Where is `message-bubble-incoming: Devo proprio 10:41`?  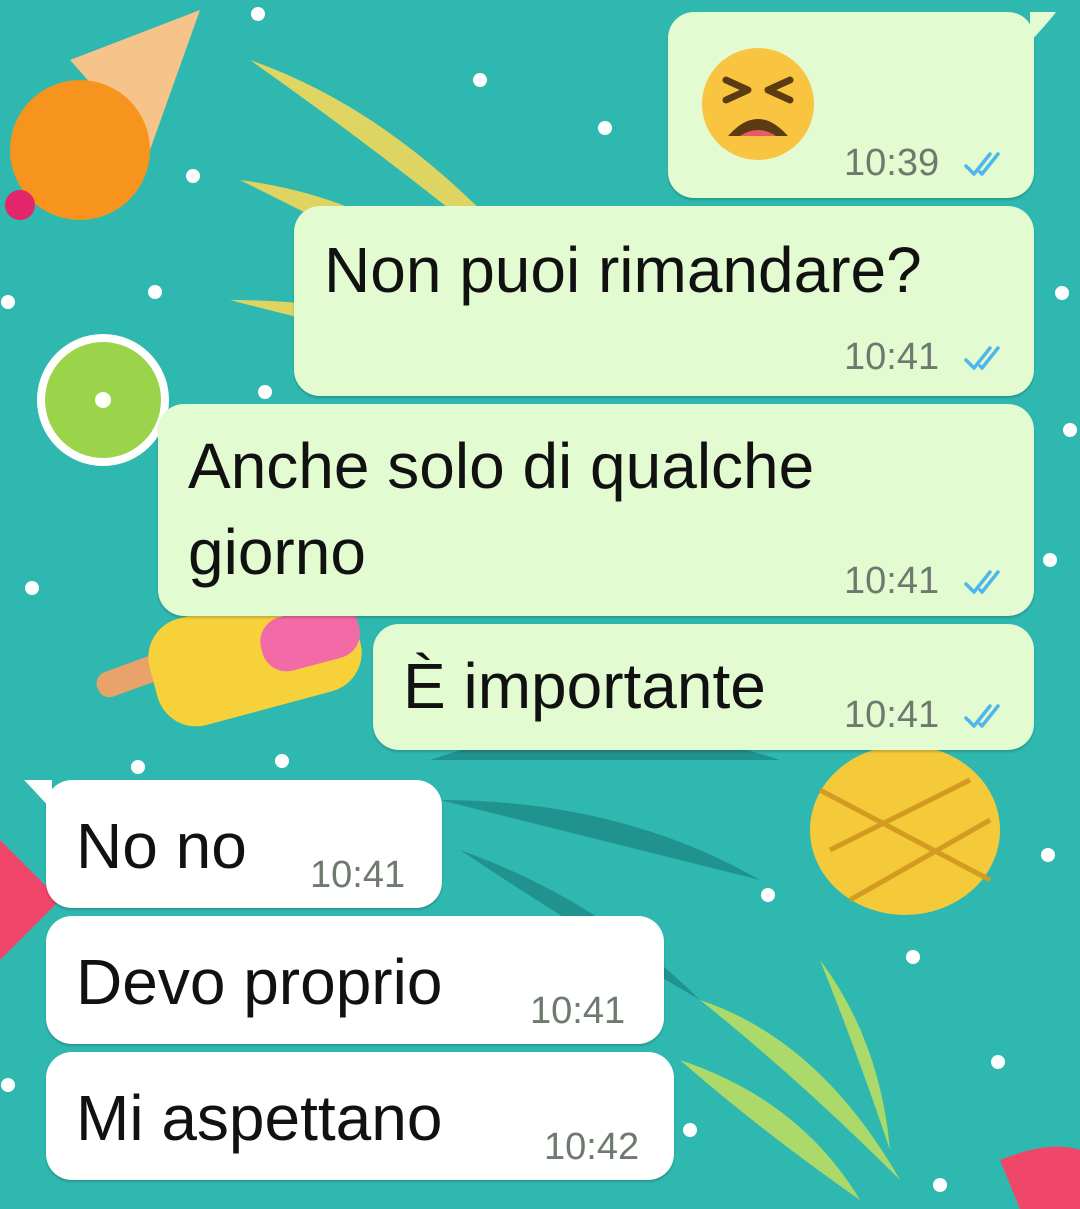
message-bubble-incoming: Devo proprio 10:41 is located at coordinates (355, 980).